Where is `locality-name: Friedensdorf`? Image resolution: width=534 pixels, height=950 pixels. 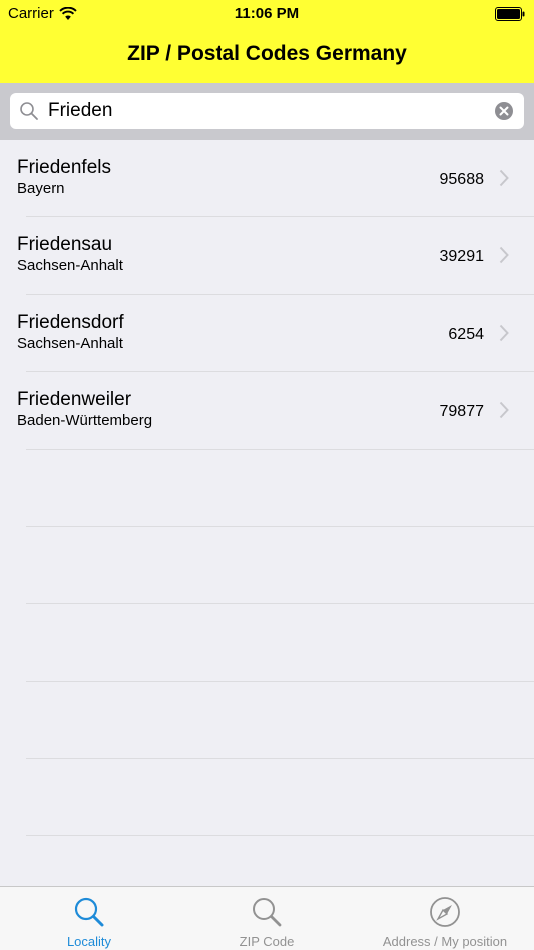 locality-name: Friedensdorf is located at coordinates (70, 322).